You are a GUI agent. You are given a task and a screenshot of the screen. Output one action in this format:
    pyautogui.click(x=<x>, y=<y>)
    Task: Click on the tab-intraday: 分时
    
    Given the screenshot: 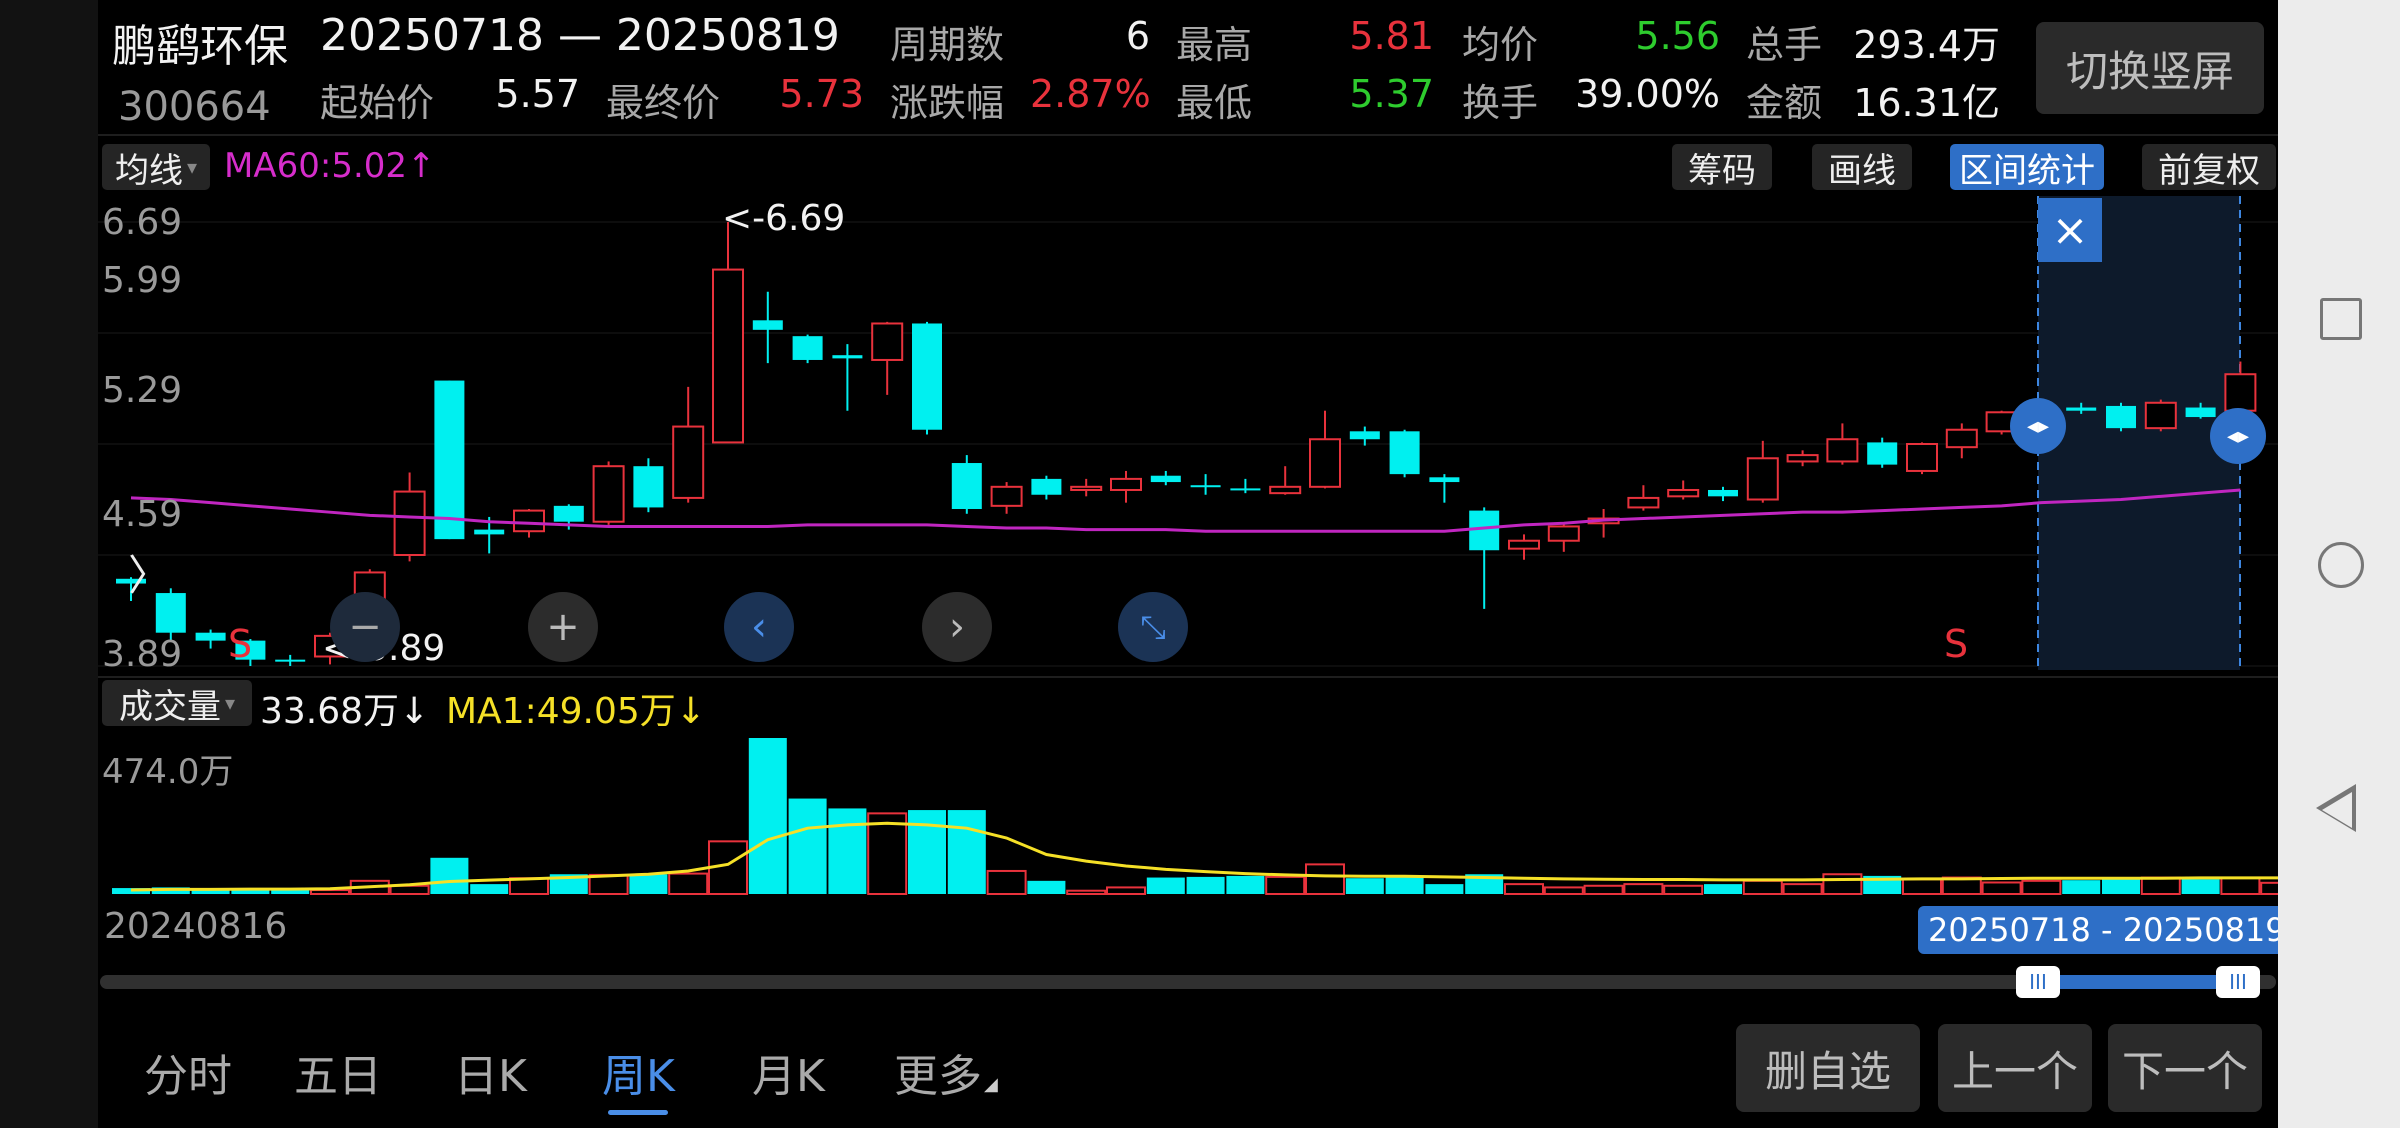 What is the action you would take?
    pyautogui.click(x=188, y=1072)
    